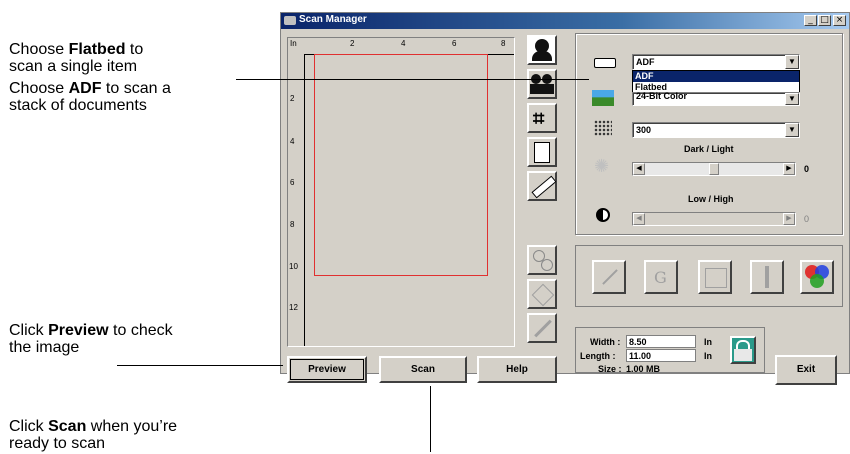  I want to click on tool-button-disabled, so click(542, 294).